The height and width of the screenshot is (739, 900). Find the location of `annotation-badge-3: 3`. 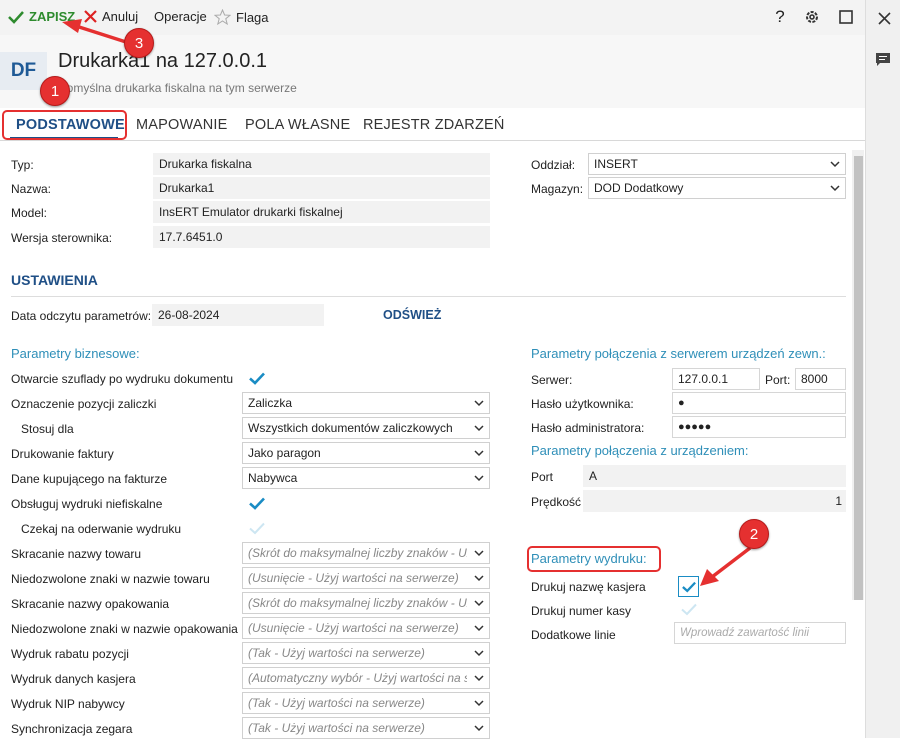

annotation-badge-3: 3 is located at coordinates (139, 43).